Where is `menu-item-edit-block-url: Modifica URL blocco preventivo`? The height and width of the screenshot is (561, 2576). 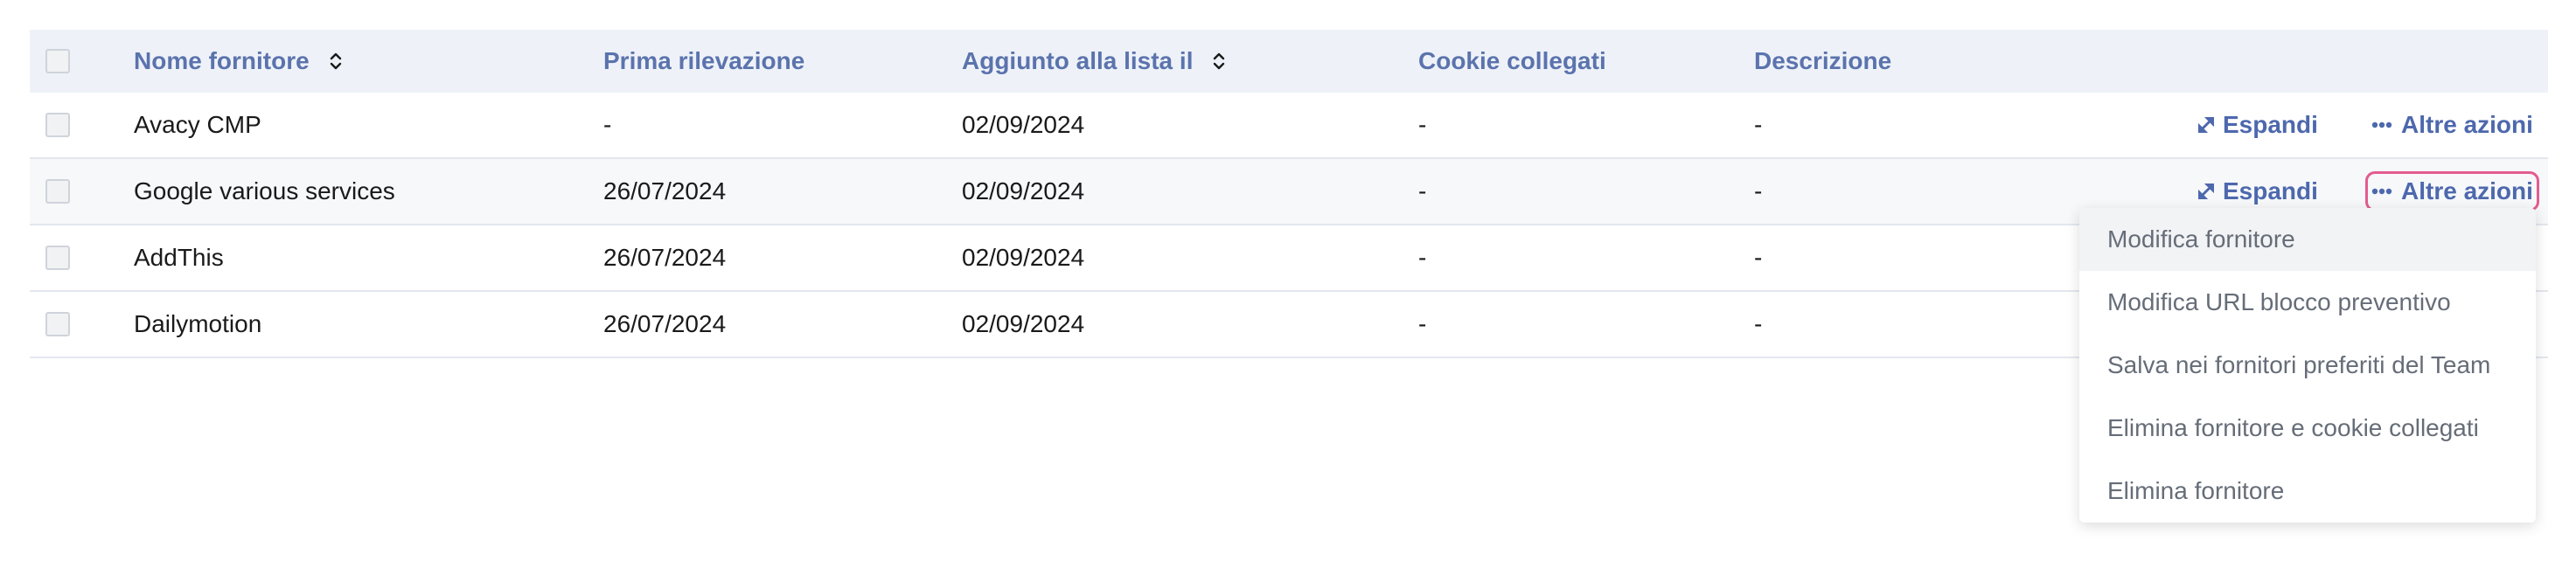
menu-item-edit-block-url: Modifica URL blocco preventivo is located at coordinates (2307, 302).